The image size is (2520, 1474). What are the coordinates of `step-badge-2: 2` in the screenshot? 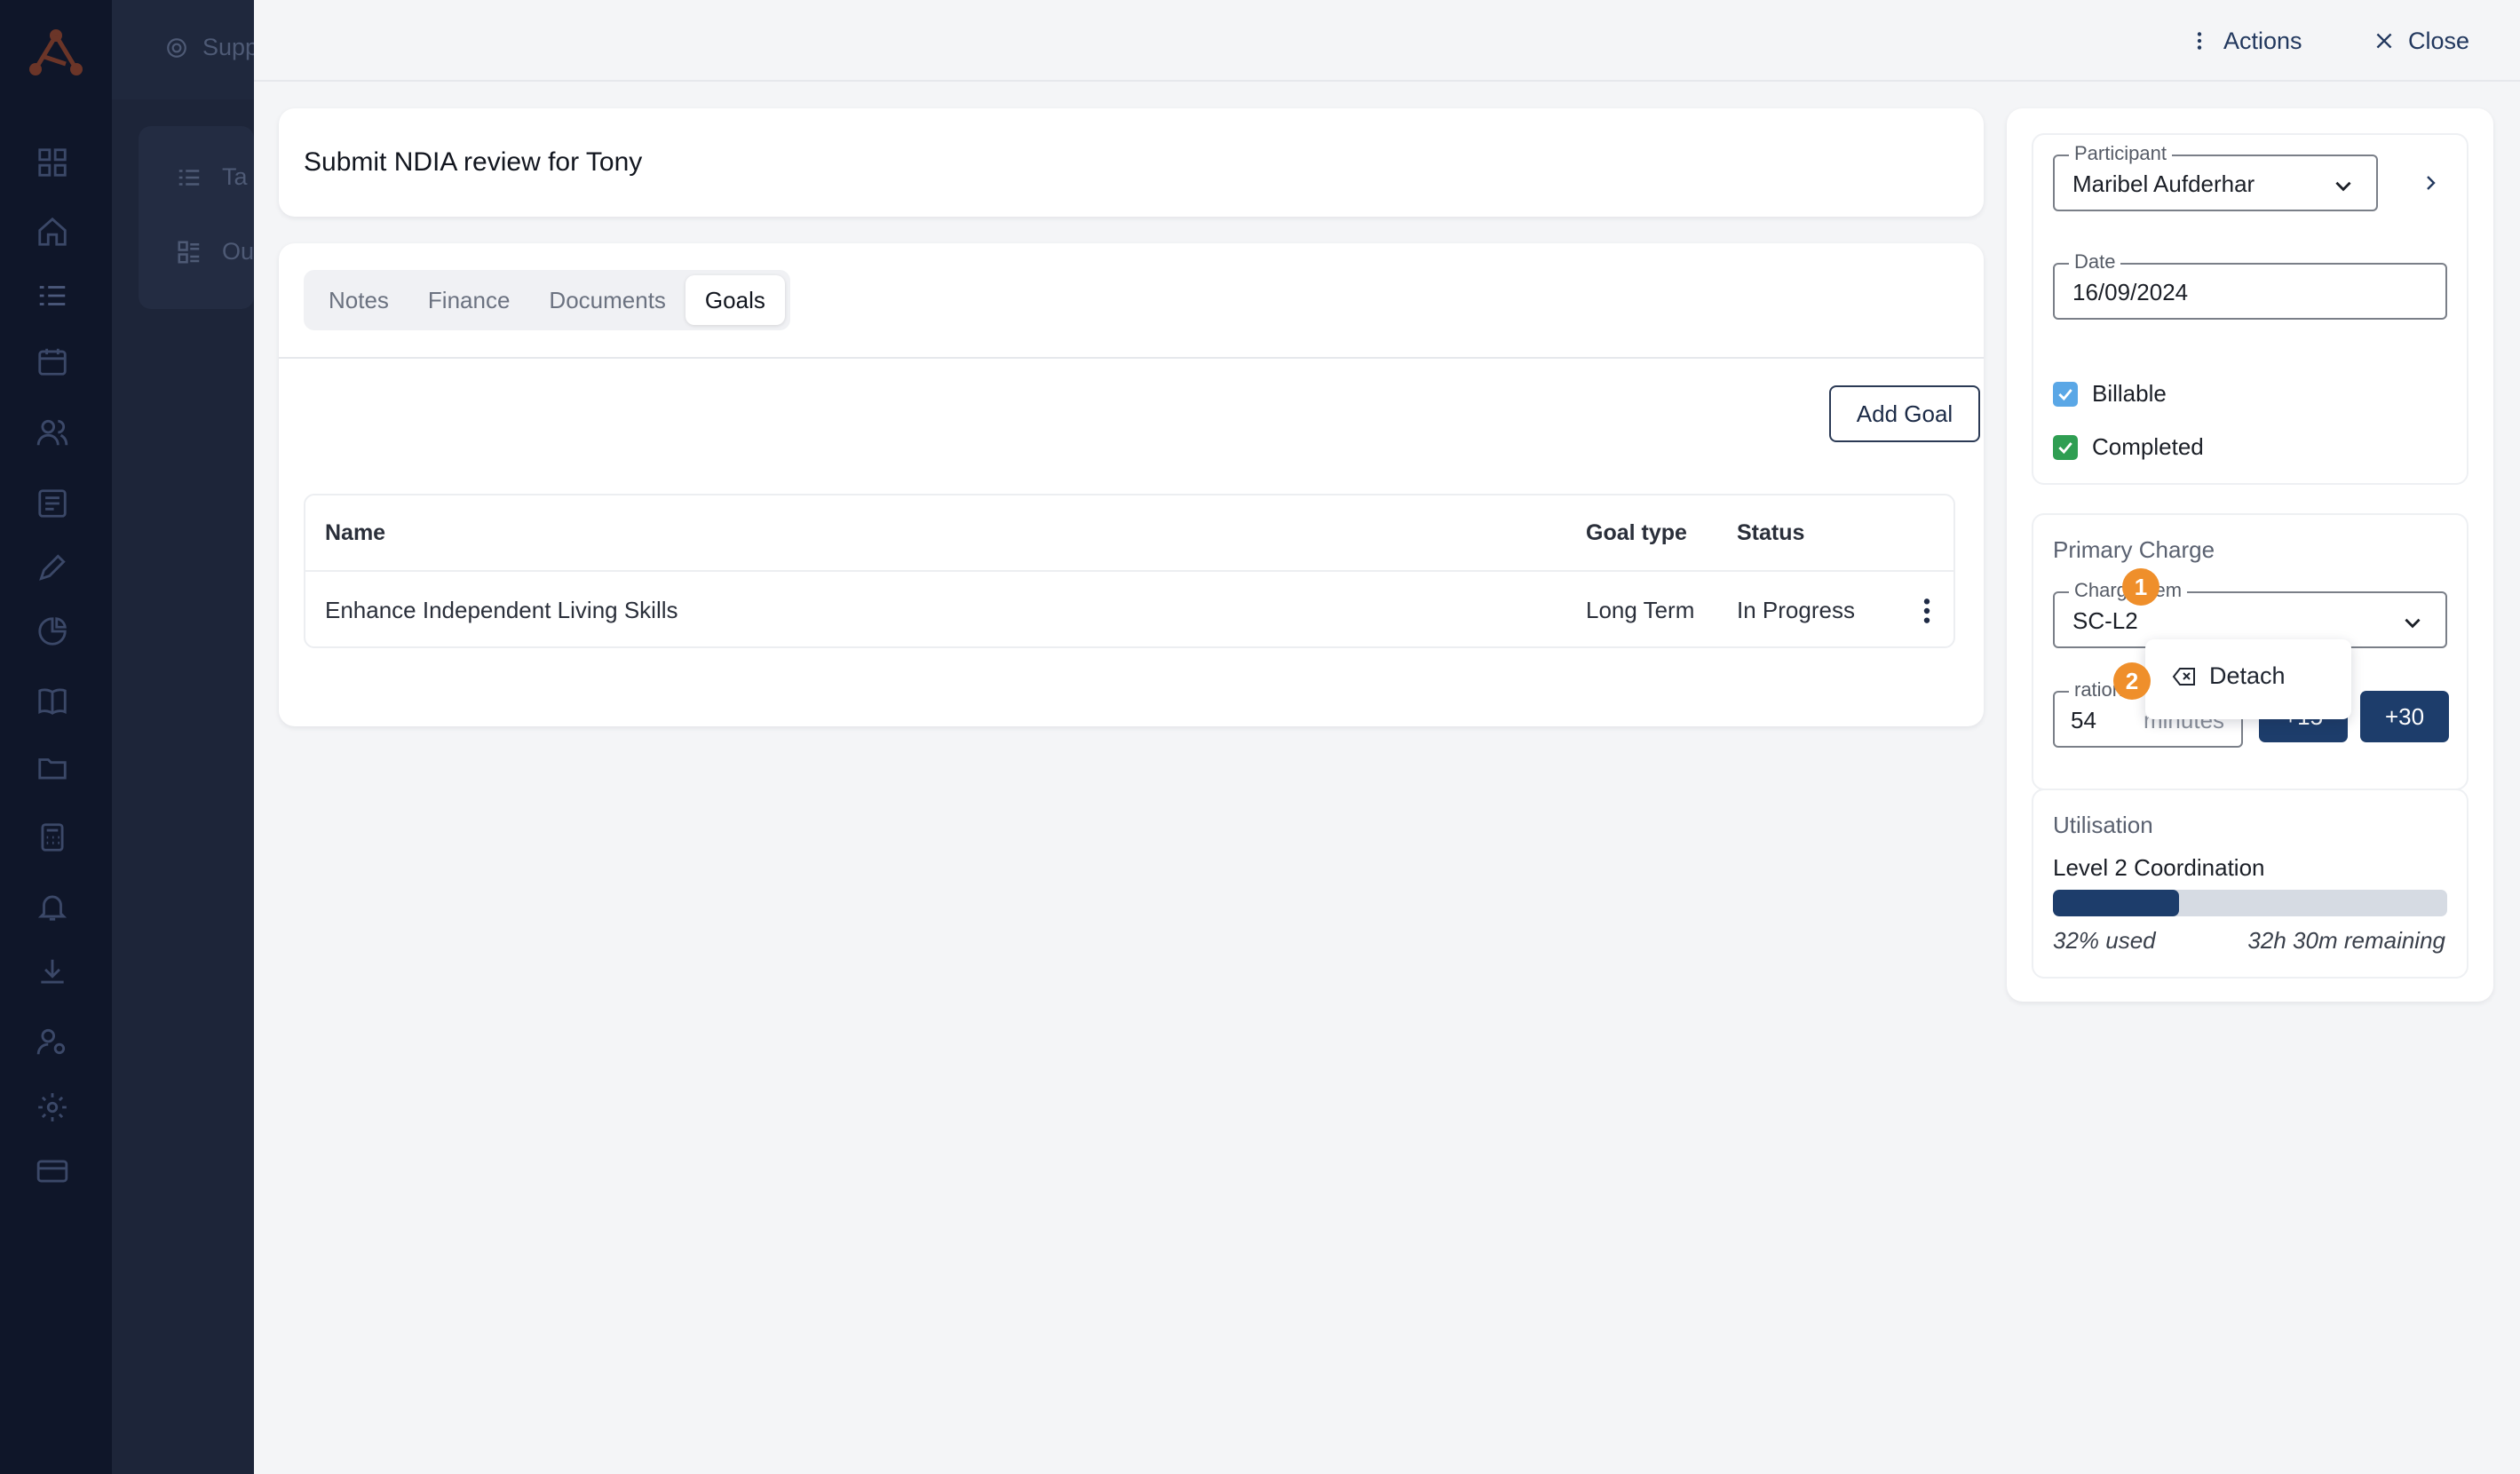 It's located at (2132, 681).